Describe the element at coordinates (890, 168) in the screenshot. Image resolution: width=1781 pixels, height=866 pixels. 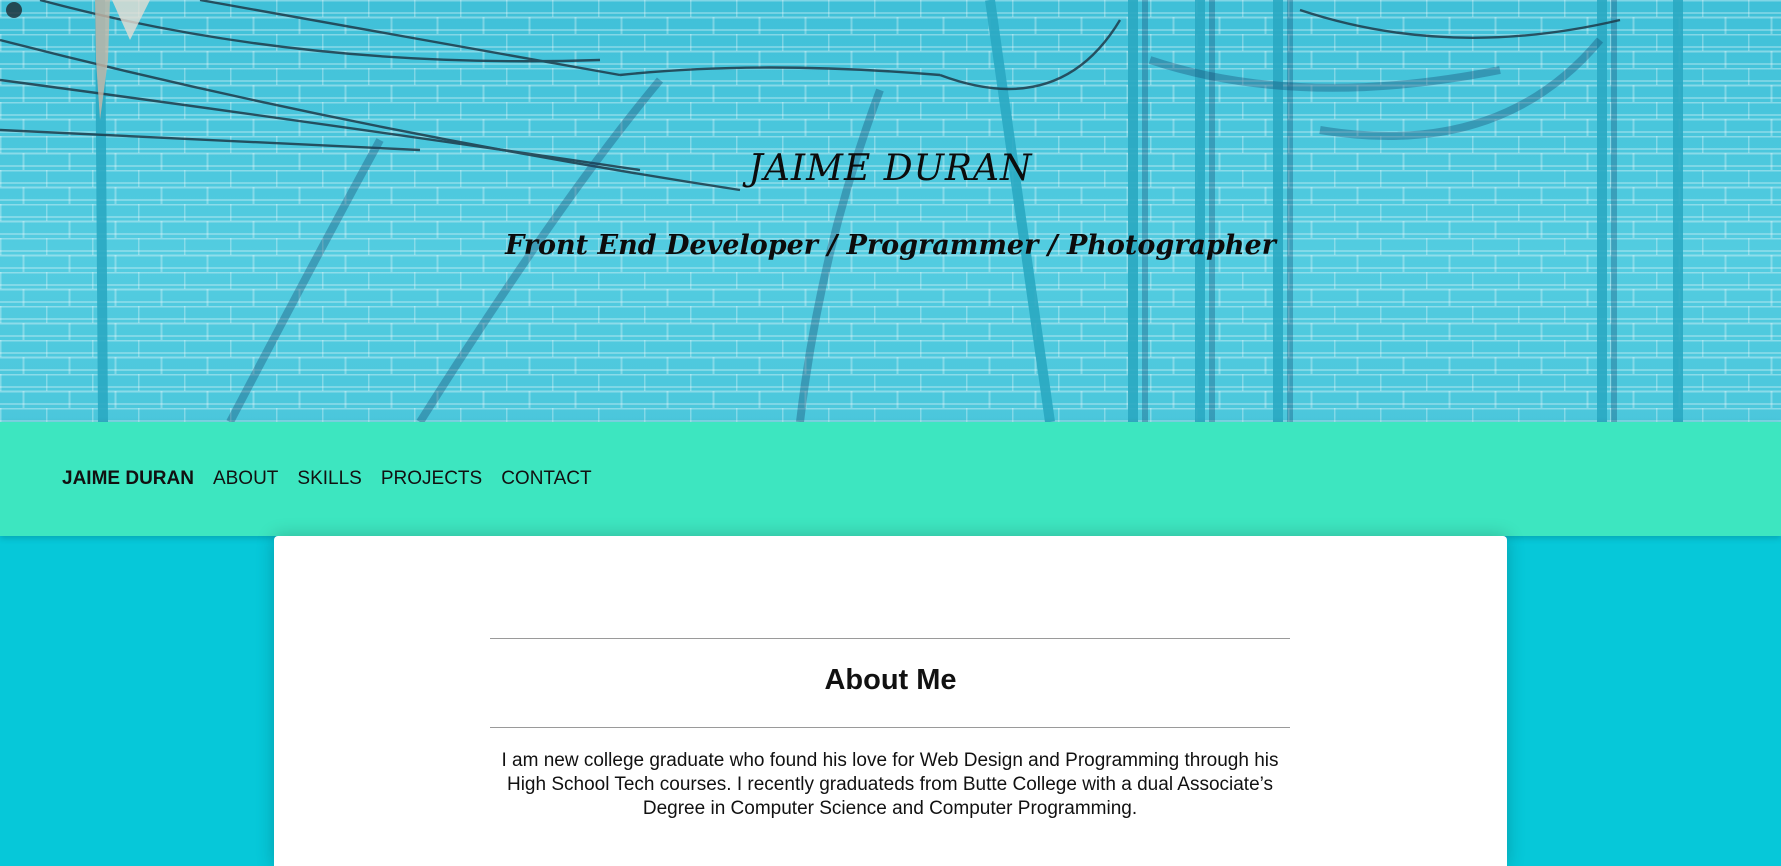
I see `hero-title: JAIME DURAN` at that location.